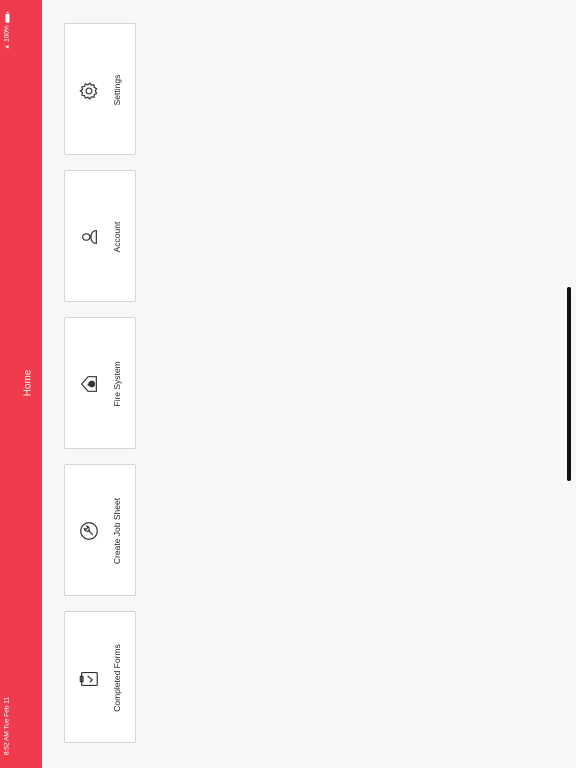 Image resolution: width=576 pixels, height=768 pixels. I want to click on clipboard-check-icon, so click(89, 679).